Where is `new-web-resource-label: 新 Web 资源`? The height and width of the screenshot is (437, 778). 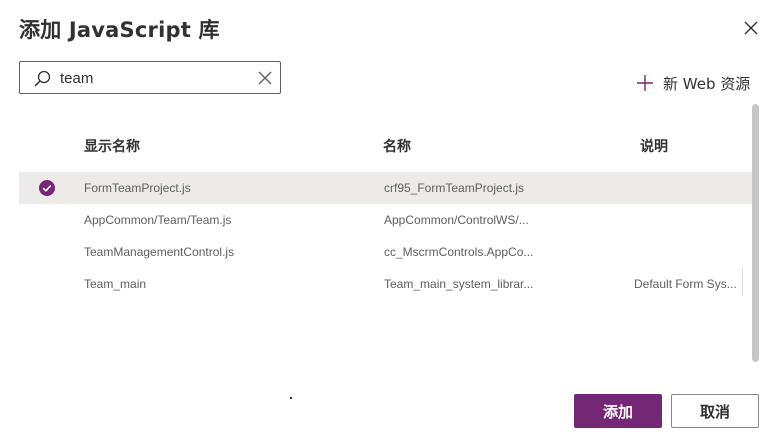 new-web-resource-label: 新 Web 资源 is located at coordinates (707, 83).